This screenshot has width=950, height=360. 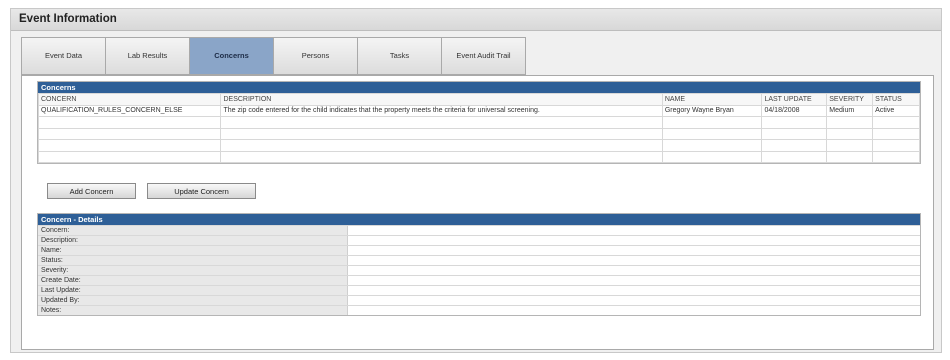 What do you see at coordinates (712, 99) in the screenshot?
I see `column-header-name: NAME` at bounding box center [712, 99].